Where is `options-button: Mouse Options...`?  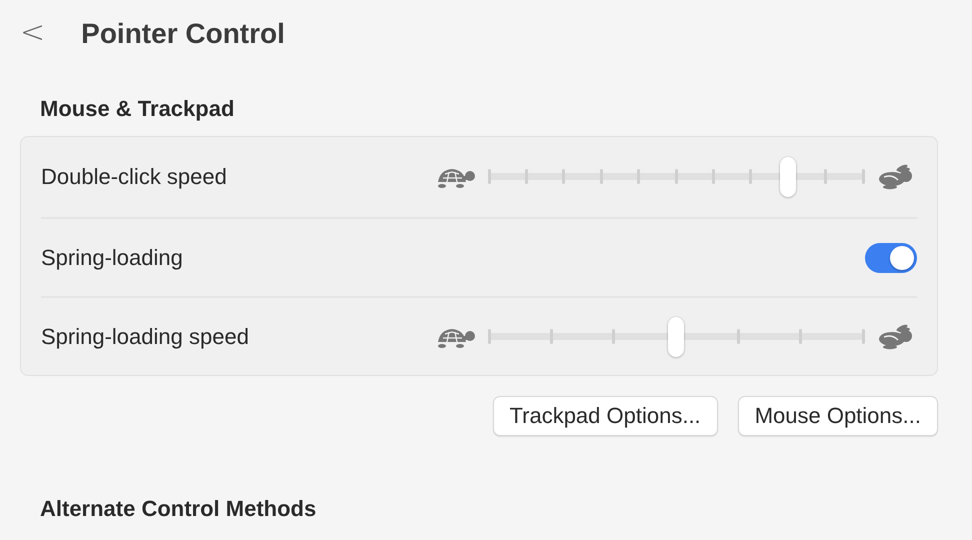 options-button: Mouse Options... is located at coordinates (838, 416).